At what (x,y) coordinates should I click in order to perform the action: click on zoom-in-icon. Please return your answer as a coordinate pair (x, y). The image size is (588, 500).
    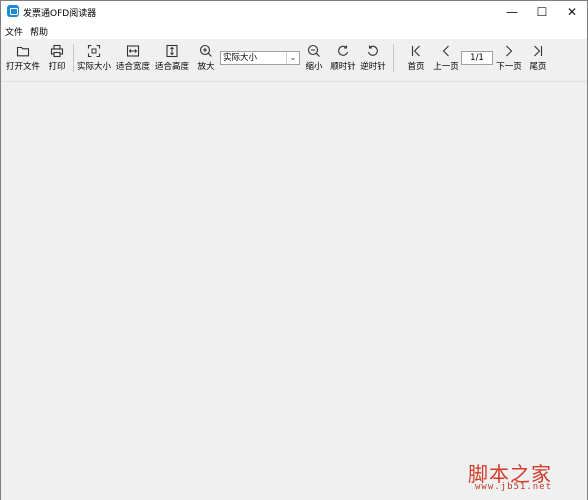
    Looking at the image, I should click on (205, 50).